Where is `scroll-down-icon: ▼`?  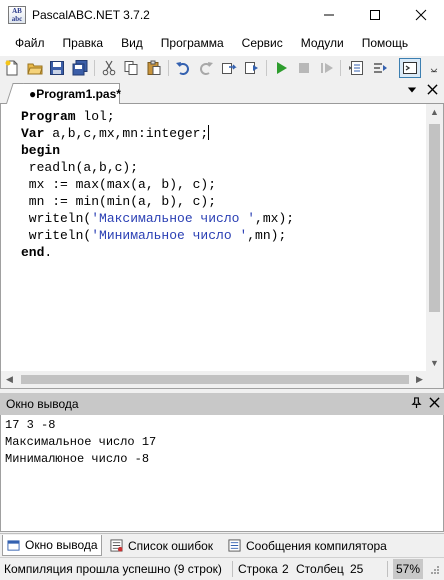
scroll-down-icon: ▼ is located at coordinates (434, 363).